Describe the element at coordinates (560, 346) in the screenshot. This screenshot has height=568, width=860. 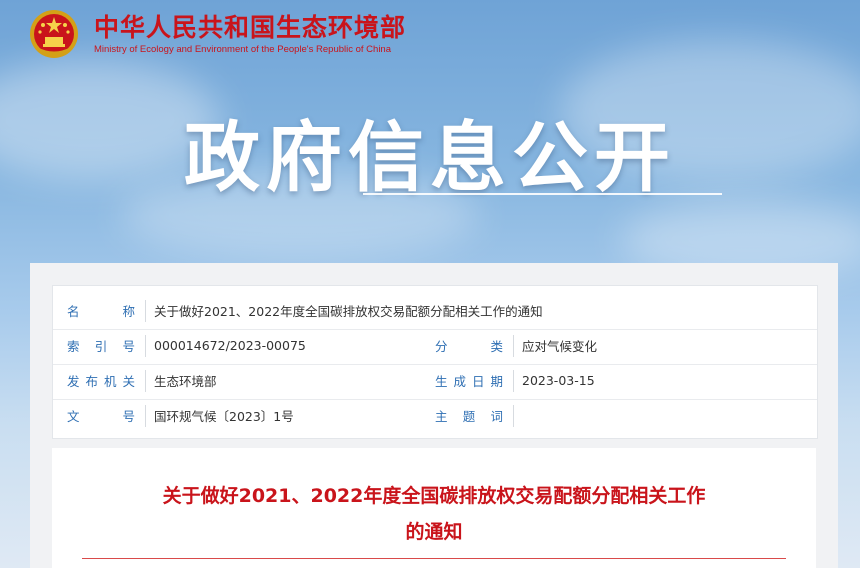
I see `meta-value-category: 应对气候变化` at that location.